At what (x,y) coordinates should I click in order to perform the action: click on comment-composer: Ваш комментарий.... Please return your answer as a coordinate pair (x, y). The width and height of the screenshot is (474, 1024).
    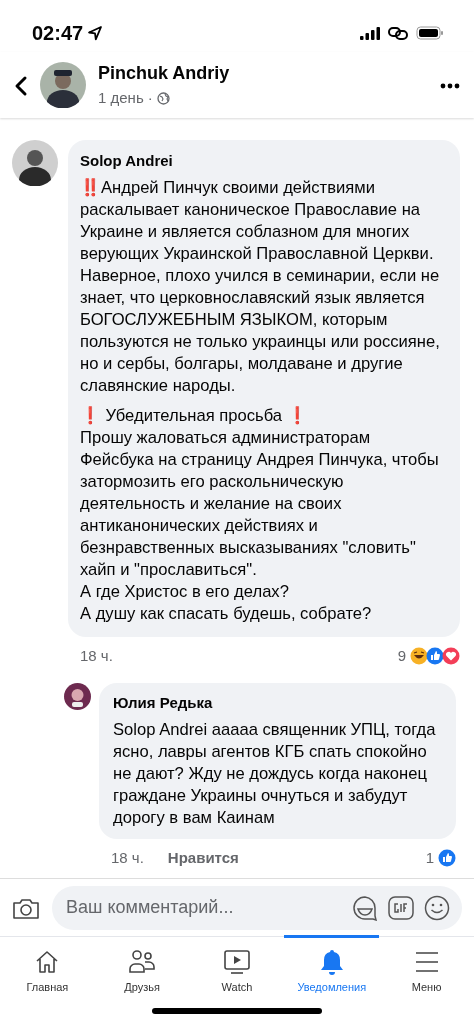
    Looking at the image, I should click on (257, 907).